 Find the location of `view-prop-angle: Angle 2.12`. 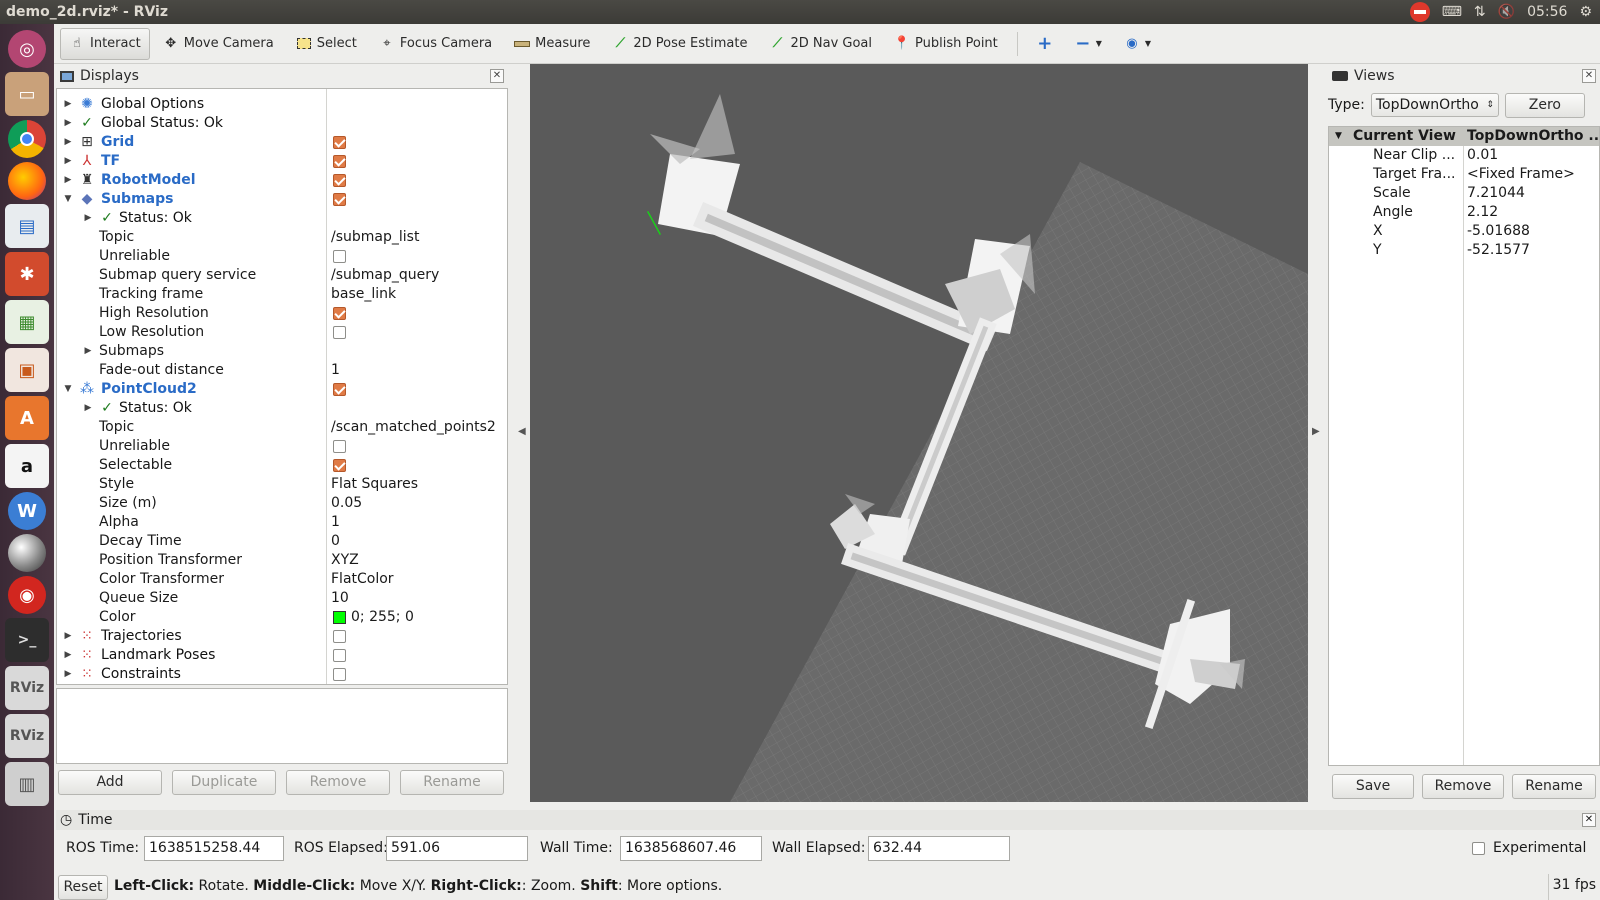

view-prop-angle: Angle 2.12 is located at coordinates (1464, 212).